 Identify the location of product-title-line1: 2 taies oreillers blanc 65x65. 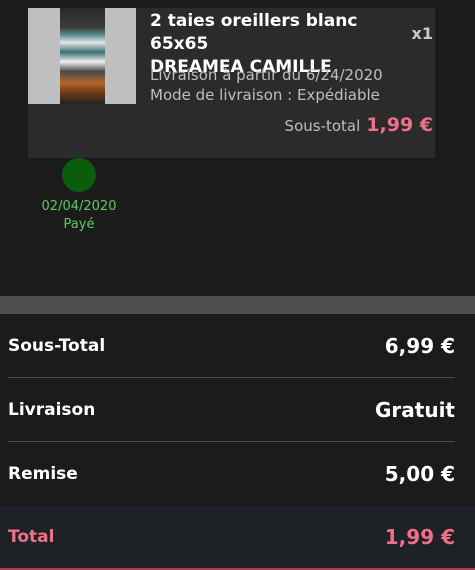
(254, 32).